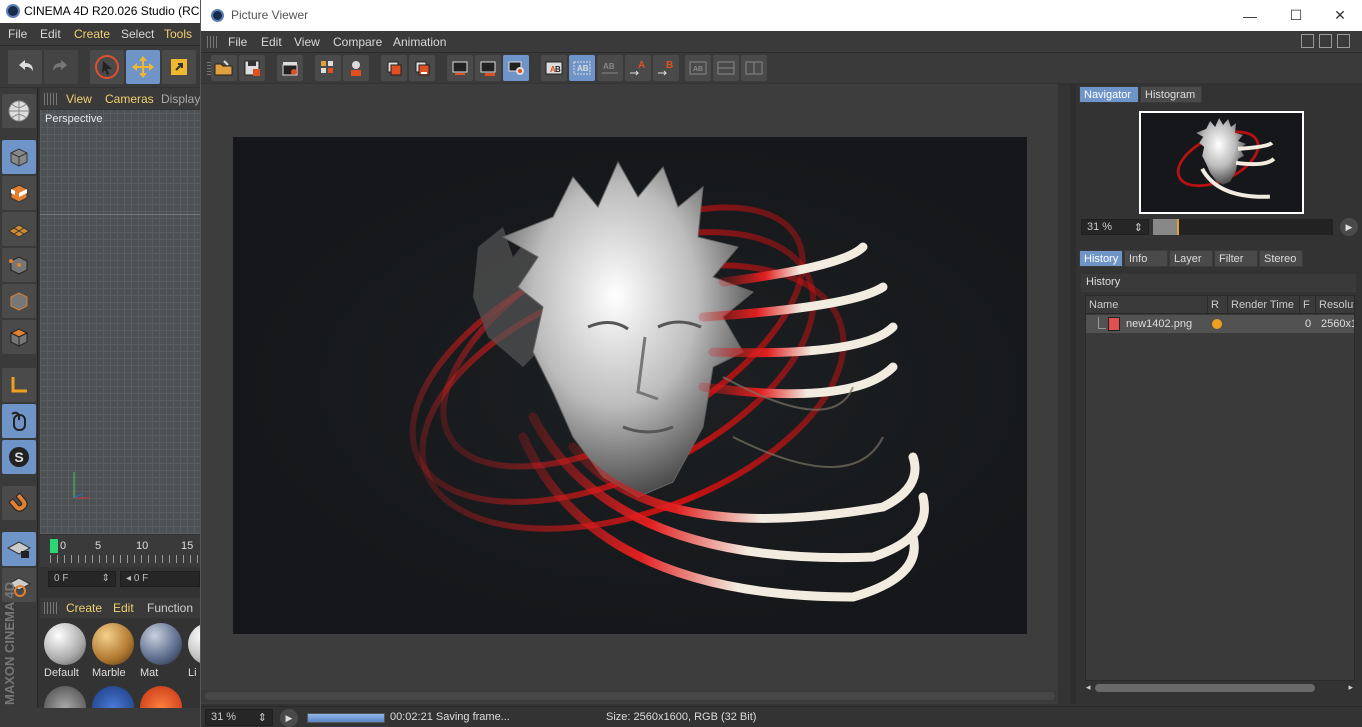  Describe the element at coordinates (107, 67) in the screenshot. I see `live-selection-button` at that location.